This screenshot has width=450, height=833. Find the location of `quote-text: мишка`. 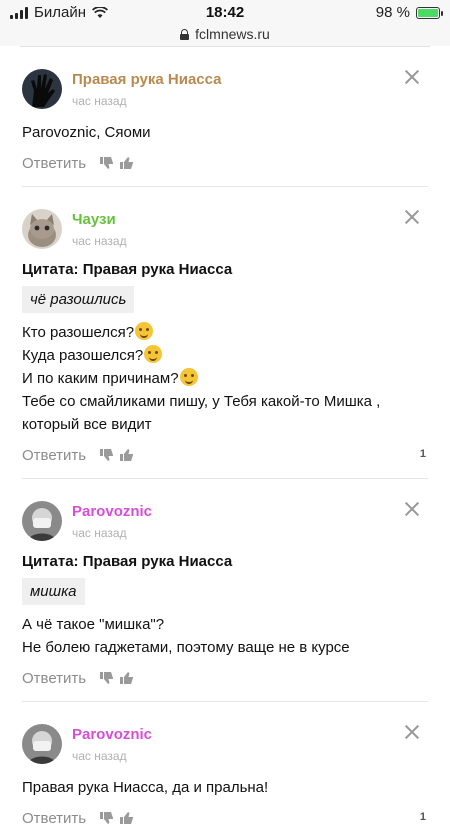

quote-text: мишка is located at coordinates (53, 591).